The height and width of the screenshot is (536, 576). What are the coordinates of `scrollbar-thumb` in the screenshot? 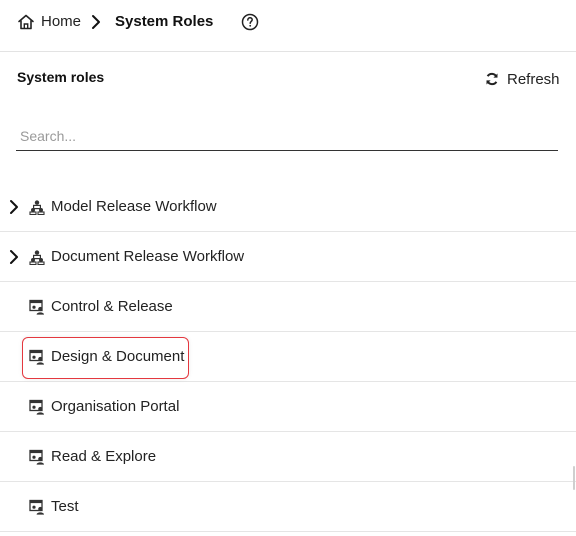 It's located at (574, 478).